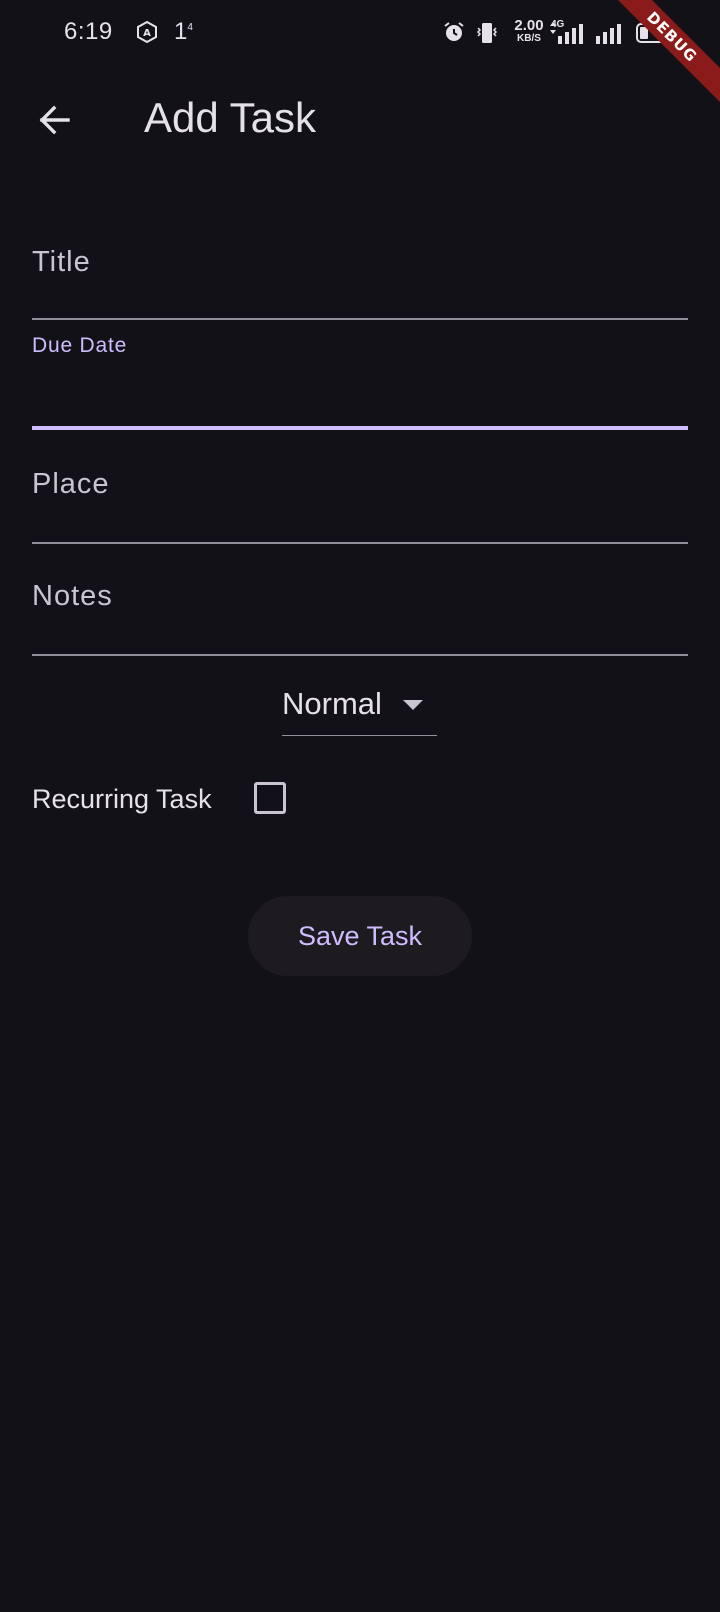  Describe the element at coordinates (360, 33) in the screenshot. I see `status-bar: 6:19 A 14 2.00 KB/S 4G` at that location.